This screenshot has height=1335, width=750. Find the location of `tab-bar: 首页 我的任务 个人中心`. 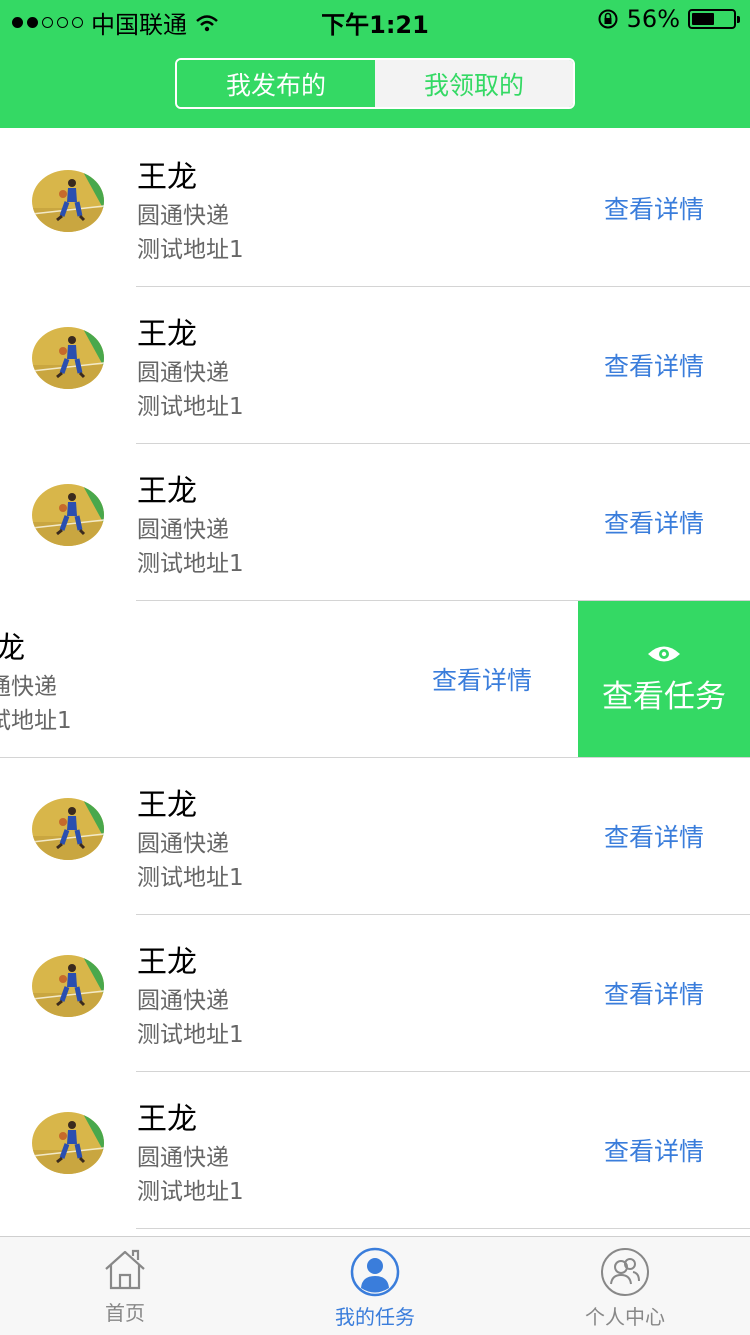

tab-bar: 首页 我的任务 个人中心 is located at coordinates (375, 1285).